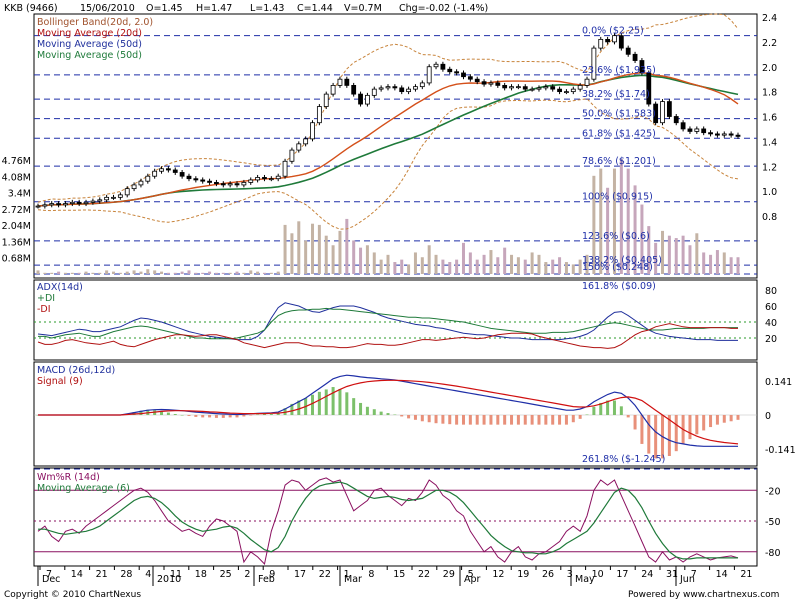 The image size is (800, 600). Describe the element at coordinates (570, 574) in the screenshot. I see `x-day-label: 3` at that location.